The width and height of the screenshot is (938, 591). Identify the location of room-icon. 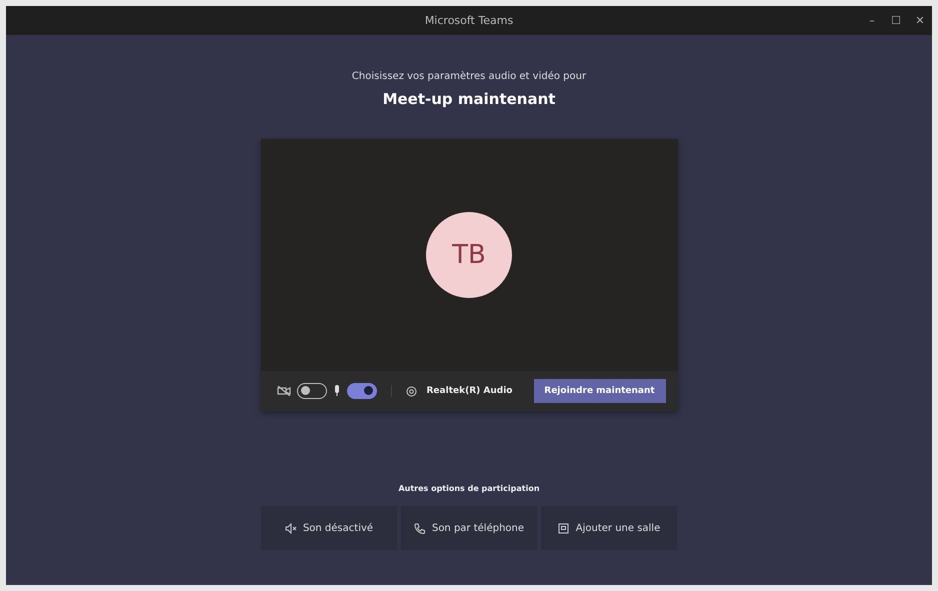
(564, 528).